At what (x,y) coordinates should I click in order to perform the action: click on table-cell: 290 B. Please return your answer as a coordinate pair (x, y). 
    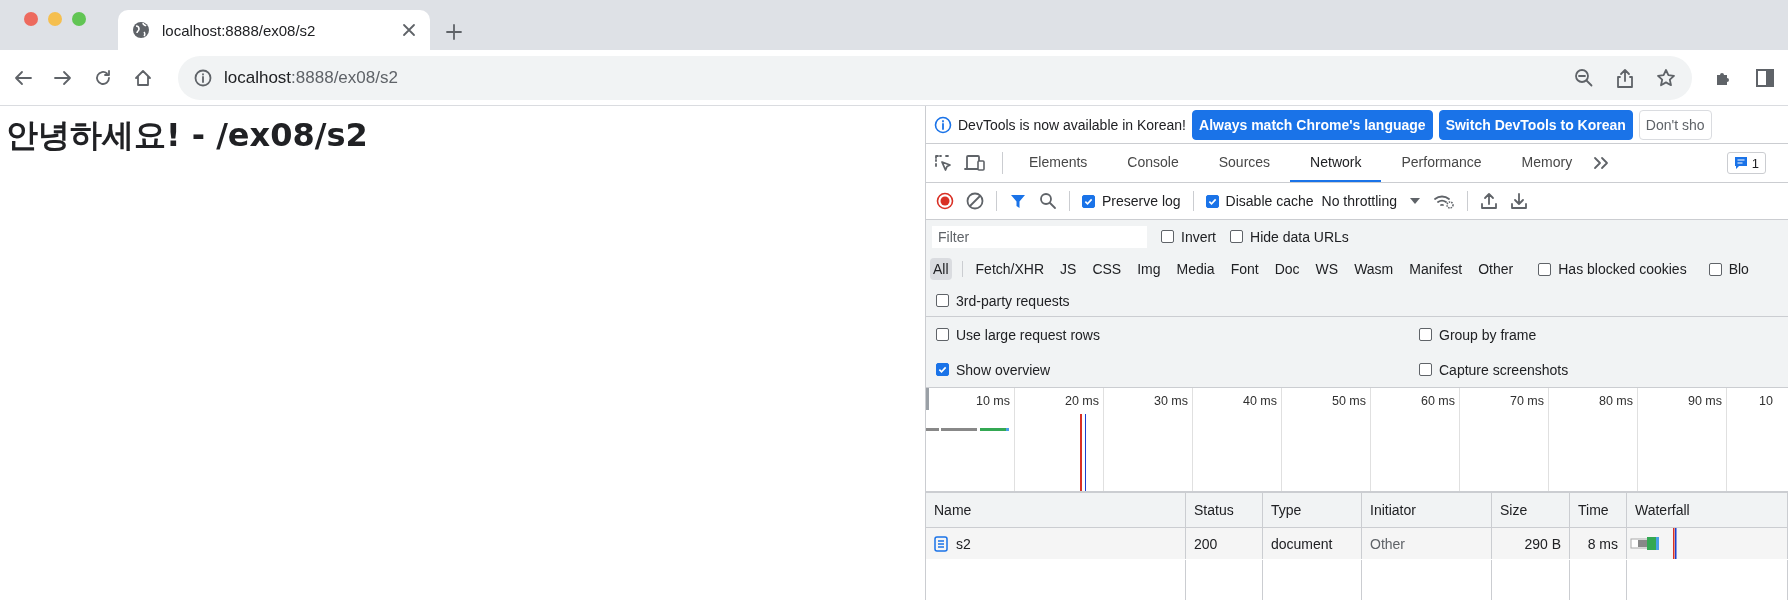
    Looking at the image, I should click on (1531, 544).